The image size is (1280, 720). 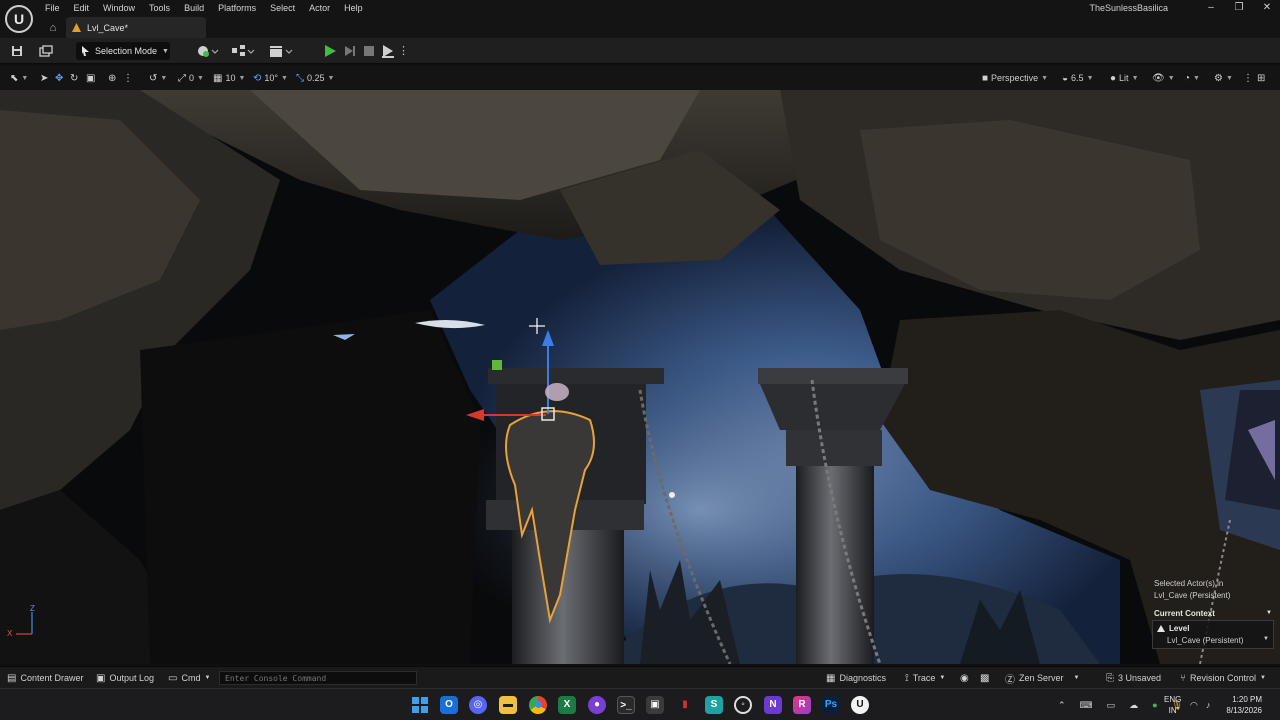 I want to click on content-drawer-label: Content Drawer, so click(x=52, y=678).